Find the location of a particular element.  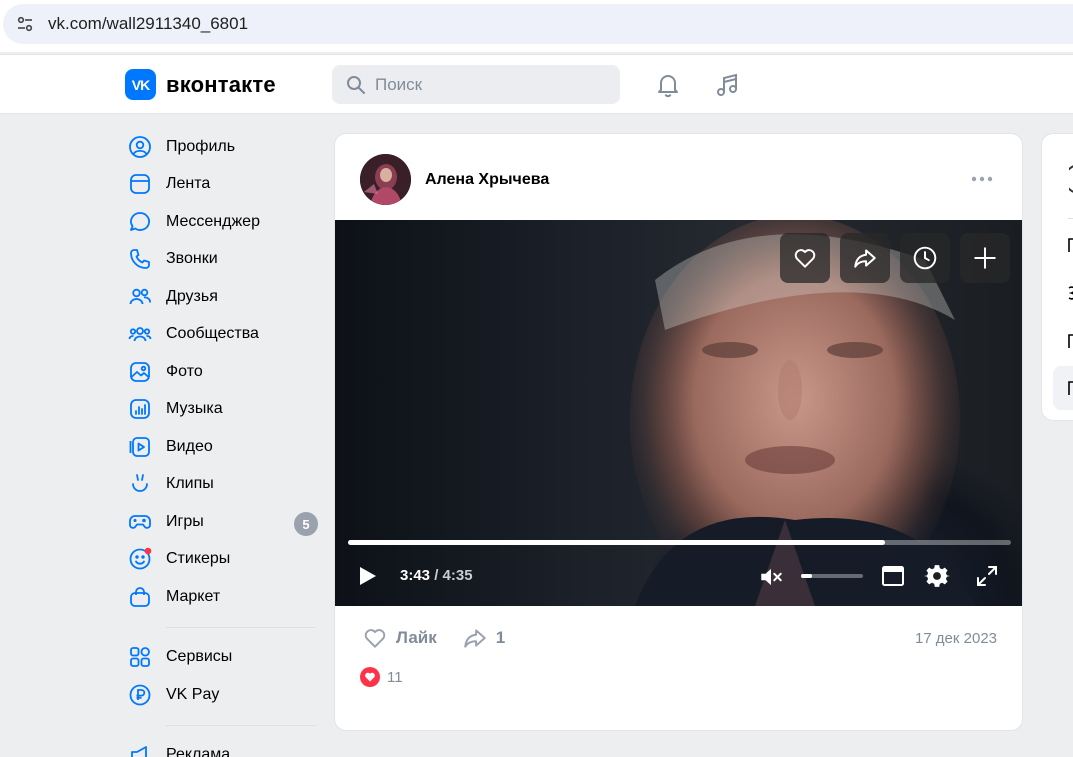

video-share-button is located at coordinates (865, 258).